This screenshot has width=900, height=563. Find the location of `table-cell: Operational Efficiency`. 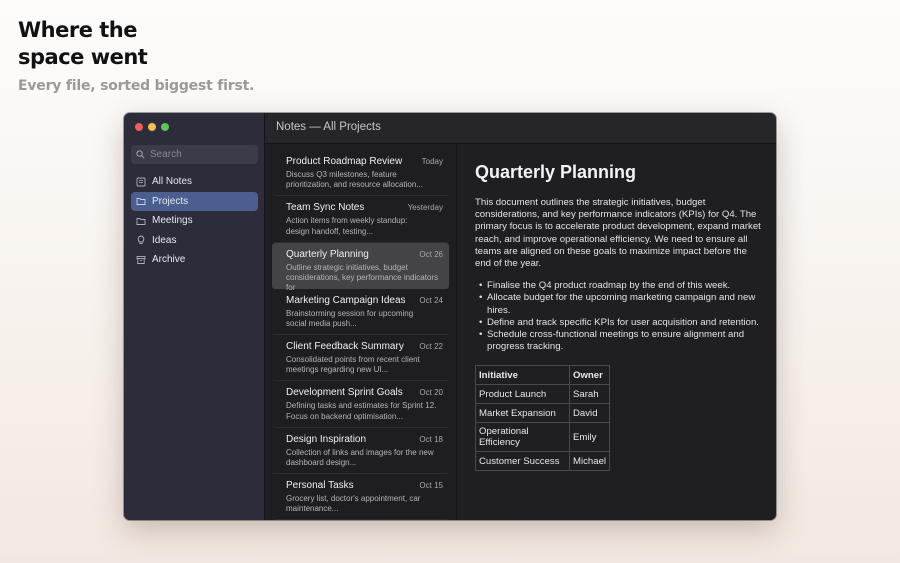

table-cell: Operational Efficiency is located at coordinates (522, 437).